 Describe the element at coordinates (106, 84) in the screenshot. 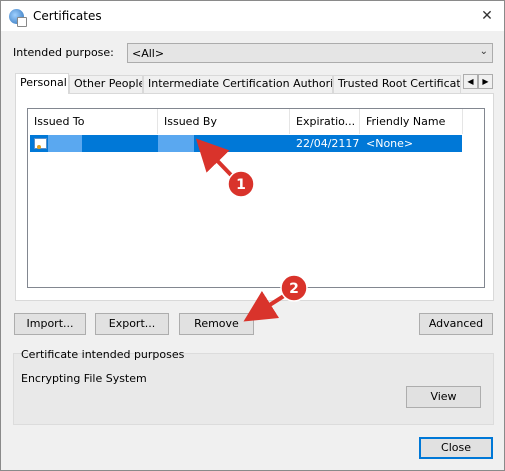

I see `tab-other-people: Other People` at that location.